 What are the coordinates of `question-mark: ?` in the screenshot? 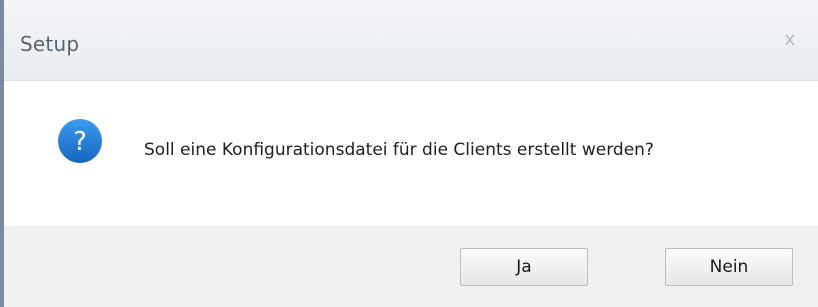 It's located at (80, 142).